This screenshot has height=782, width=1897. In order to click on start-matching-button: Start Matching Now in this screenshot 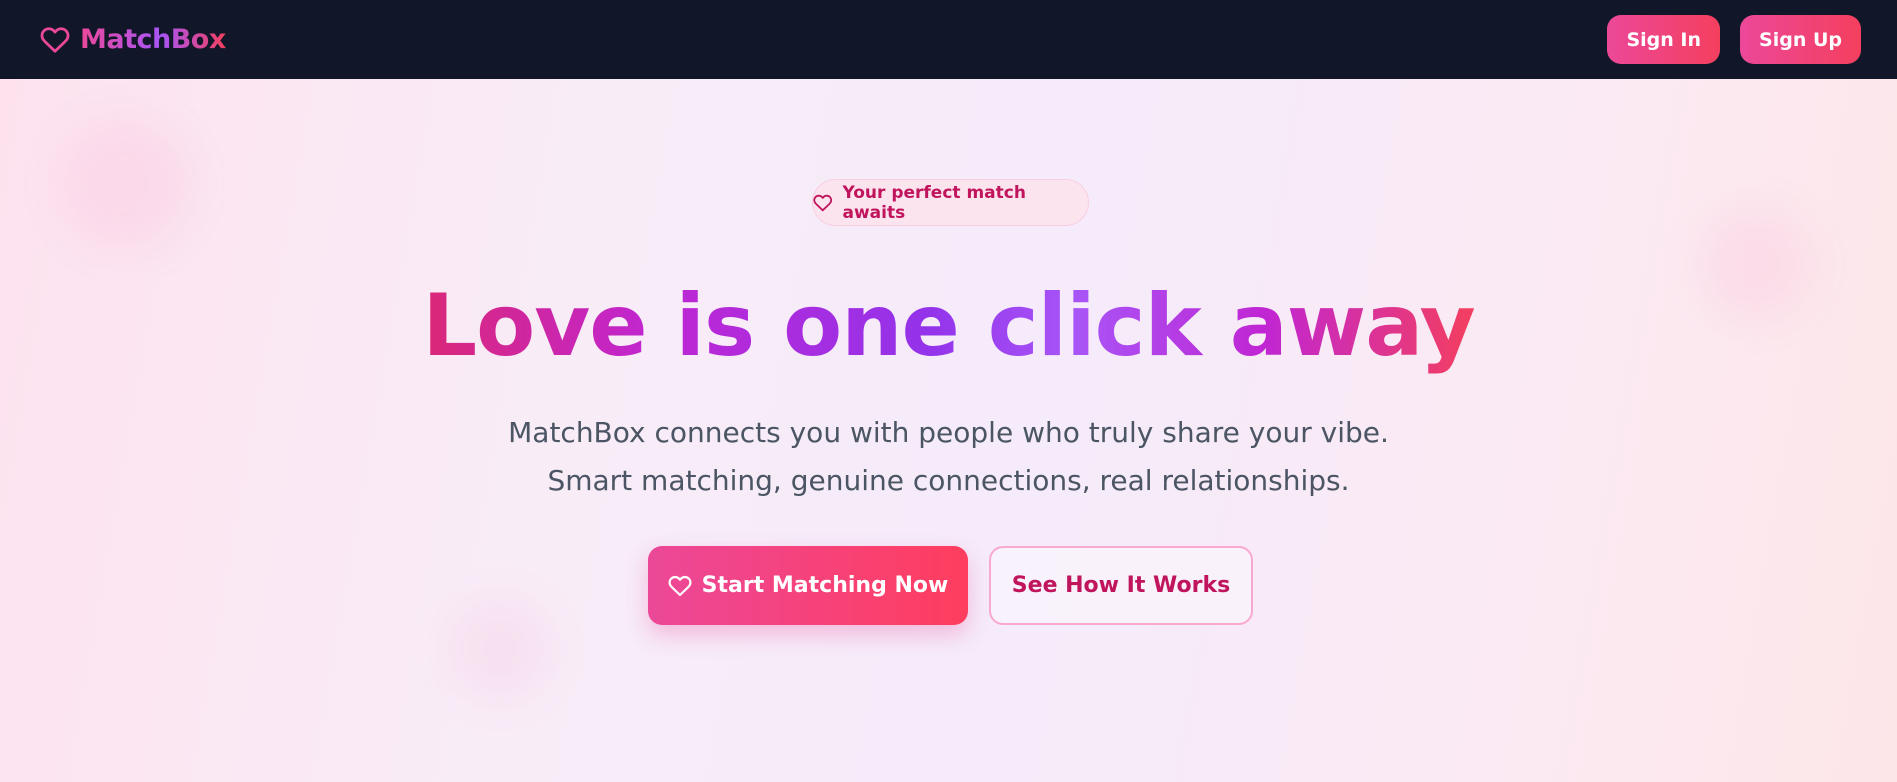, I will do `click(808, 585)`.